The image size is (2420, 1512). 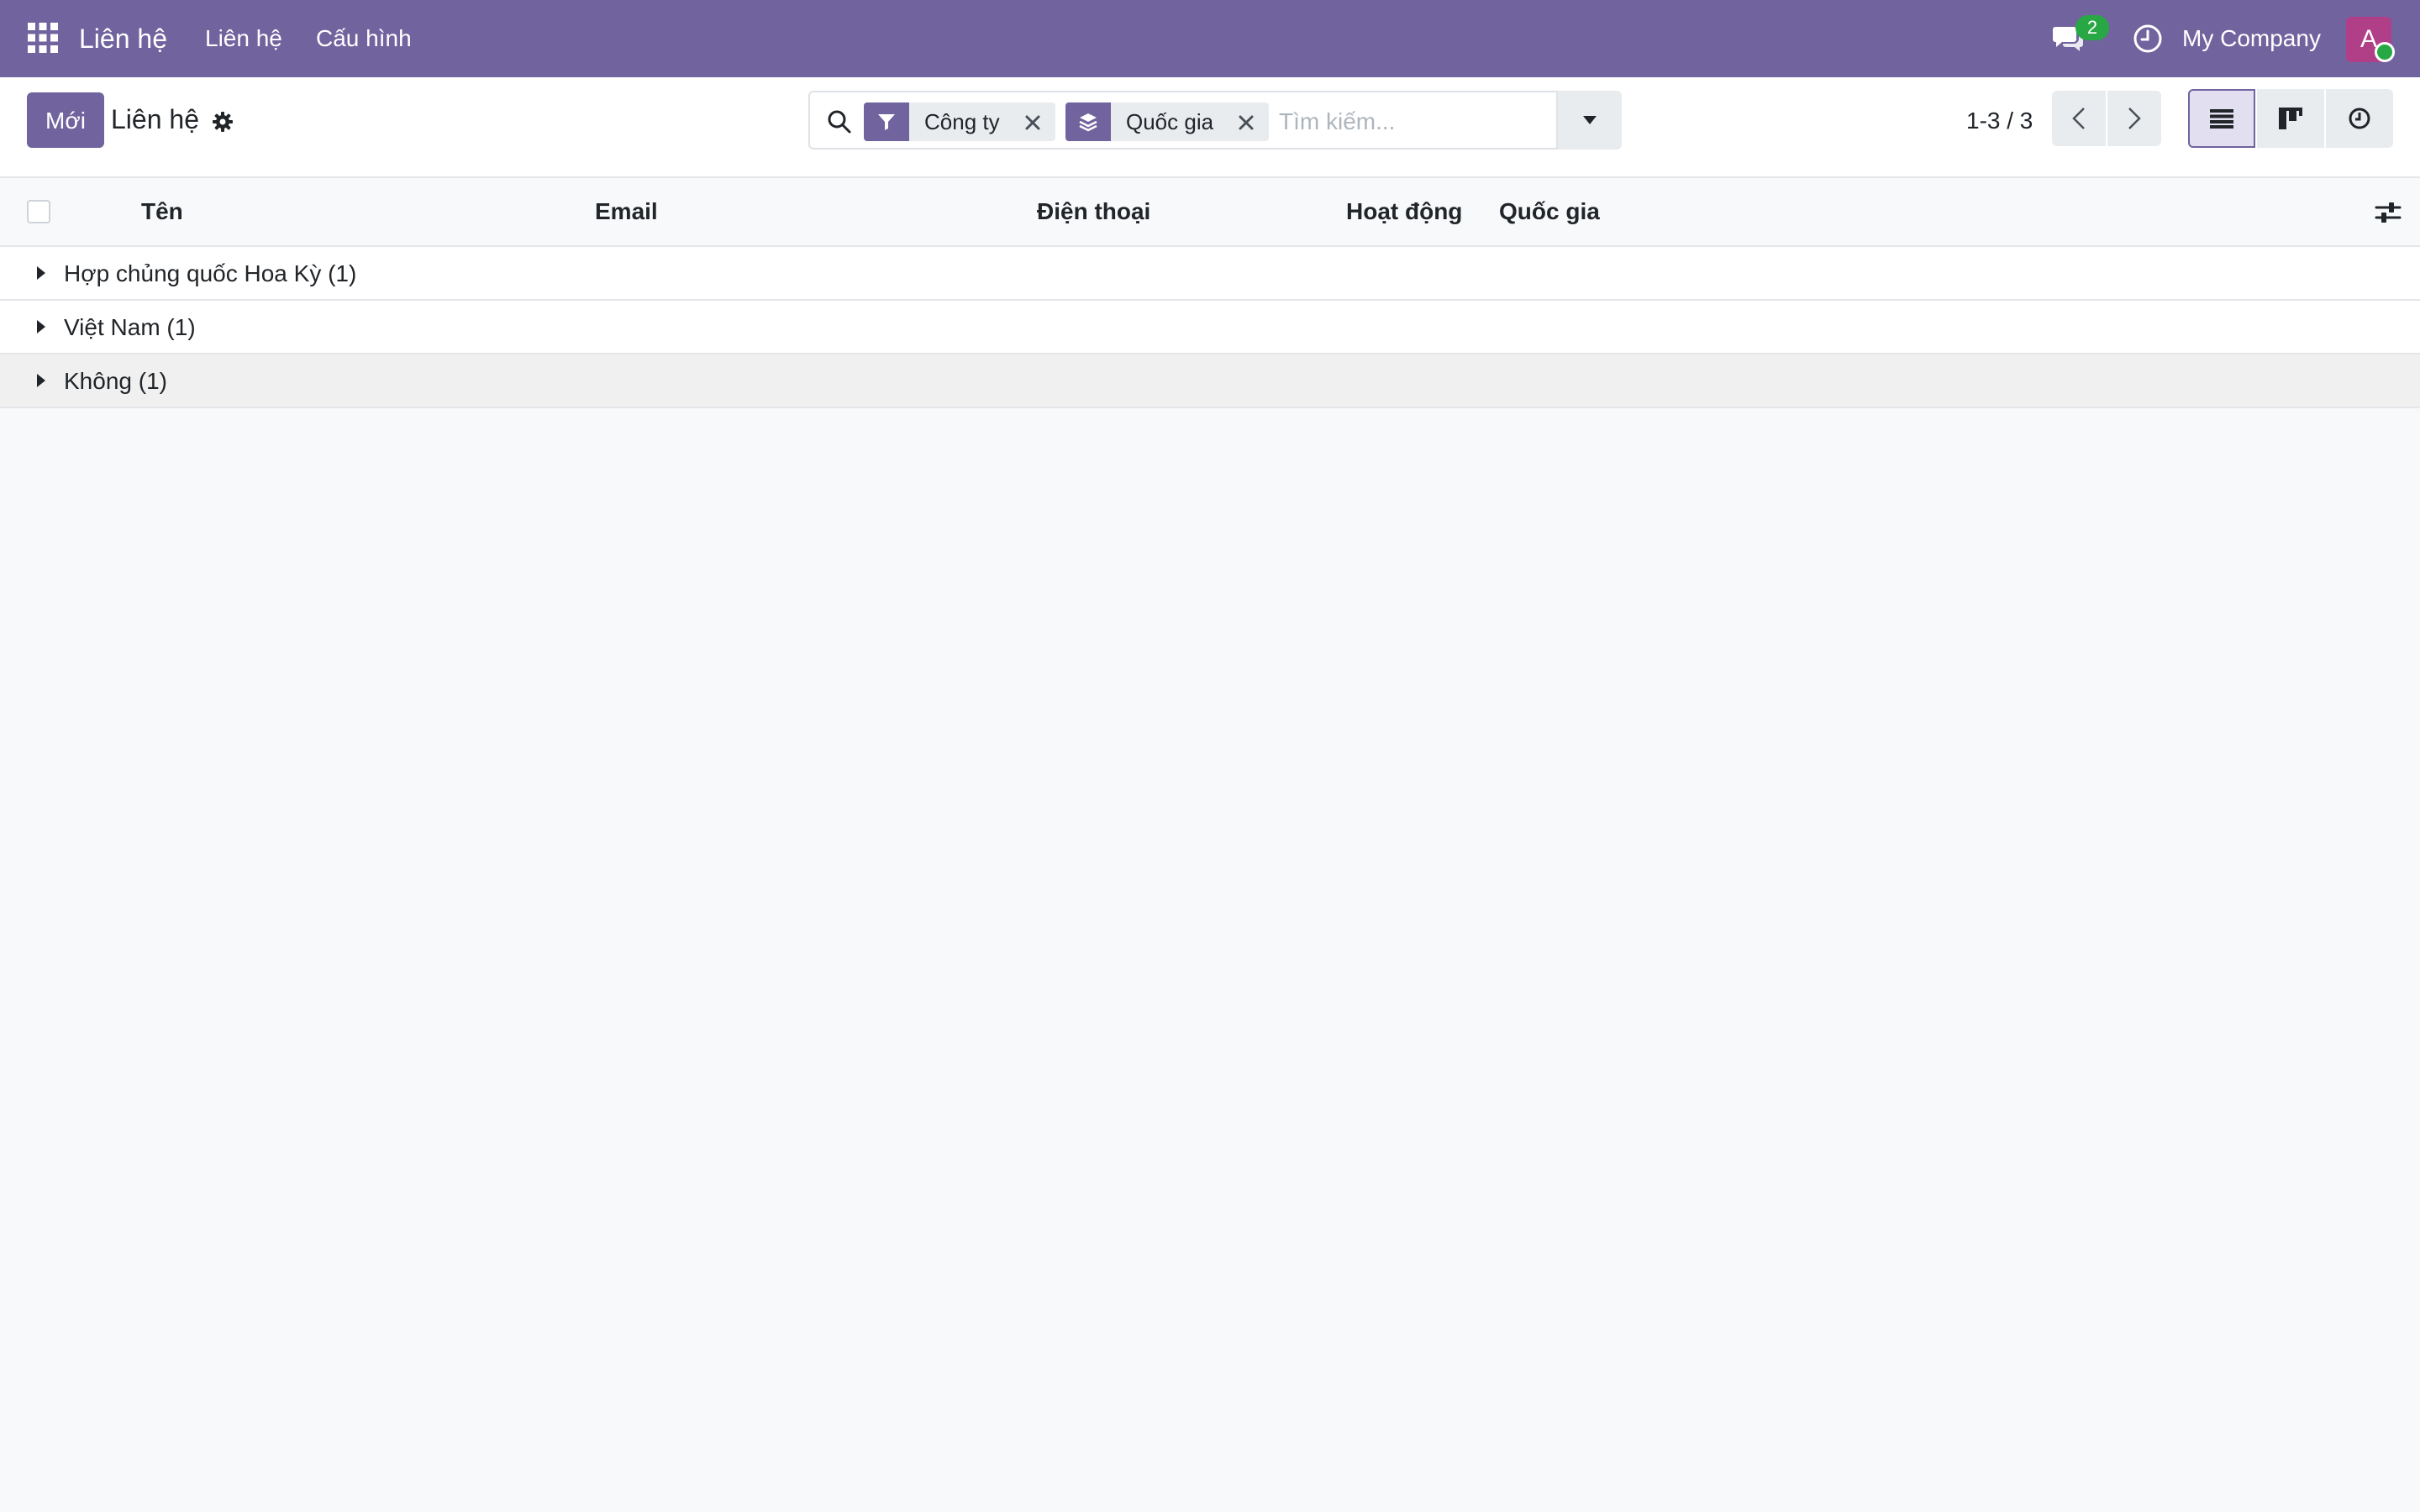 I want to click on company-switcher: My Company, so click(x=2251, y=39).